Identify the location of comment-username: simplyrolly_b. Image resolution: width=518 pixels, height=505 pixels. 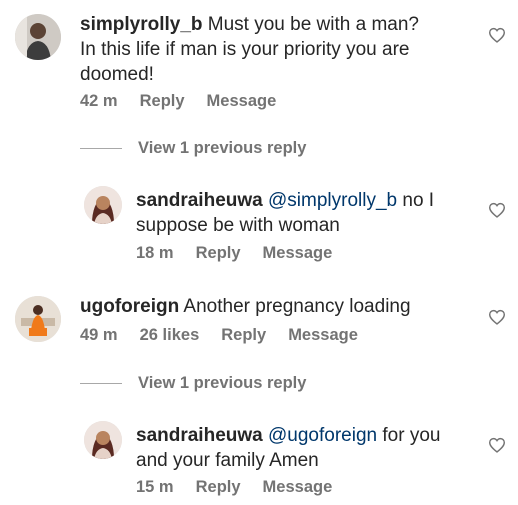
(141, 24).